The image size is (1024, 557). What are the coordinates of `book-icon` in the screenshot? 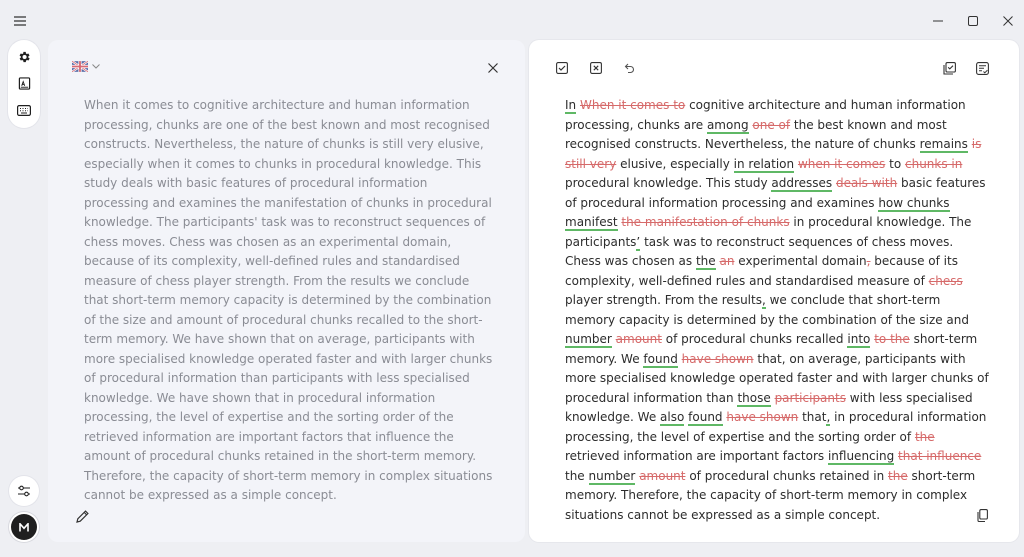 It's located at (24, 84).